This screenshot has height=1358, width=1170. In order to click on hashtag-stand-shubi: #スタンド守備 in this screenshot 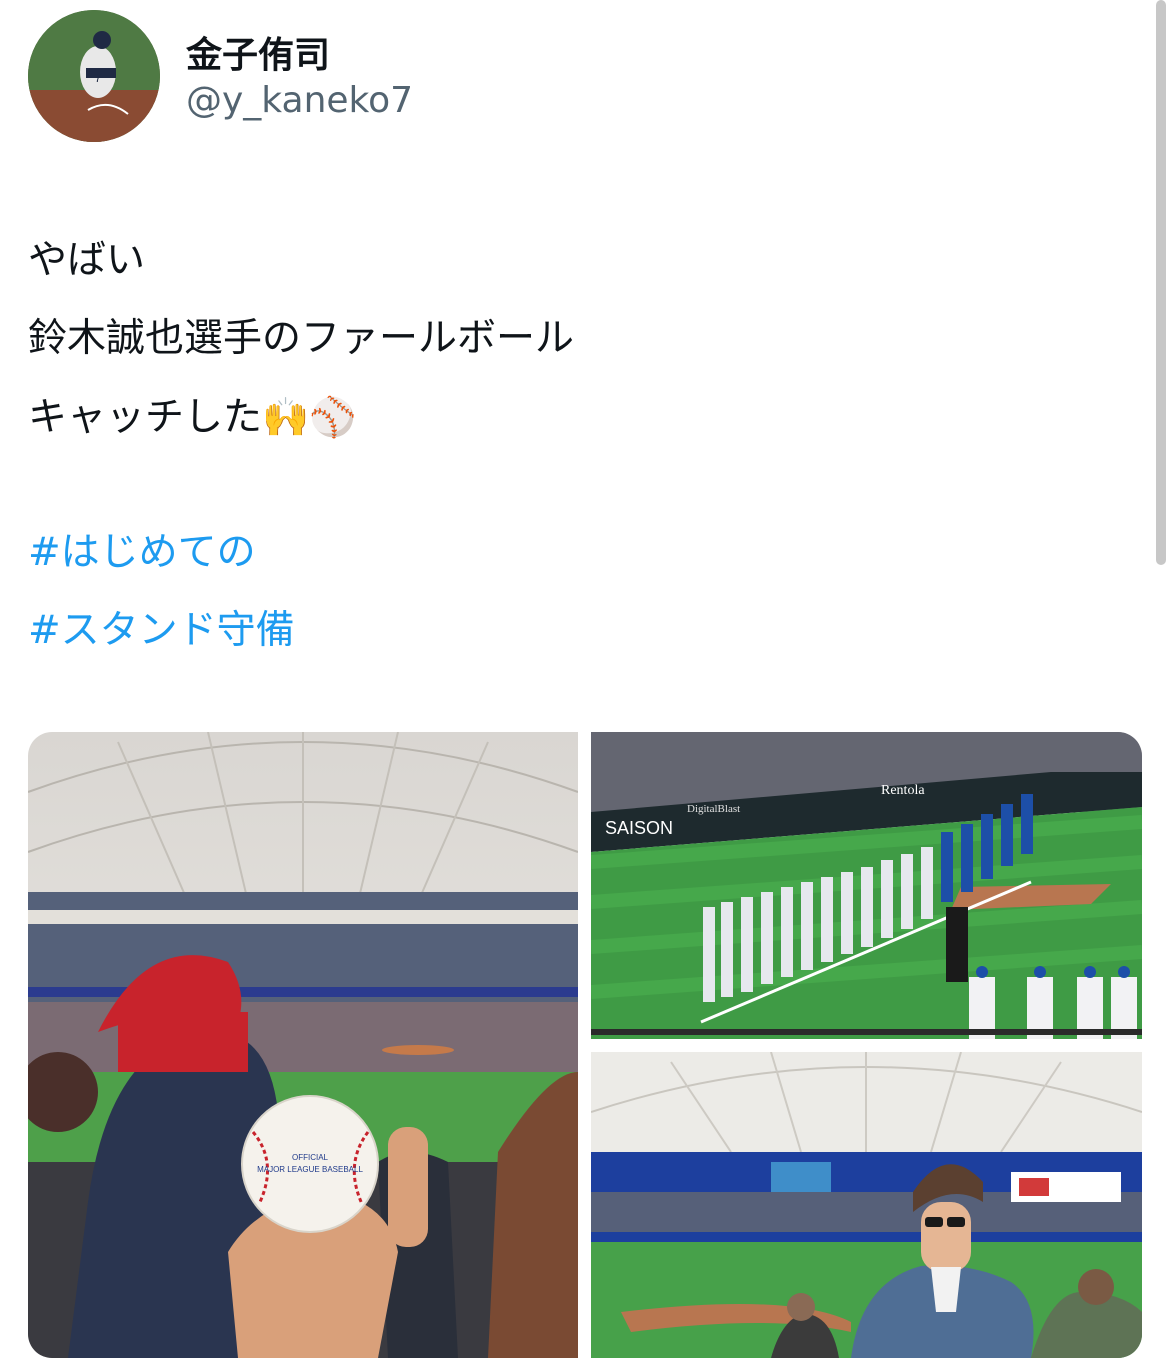, I will do `click(161, 631)`.